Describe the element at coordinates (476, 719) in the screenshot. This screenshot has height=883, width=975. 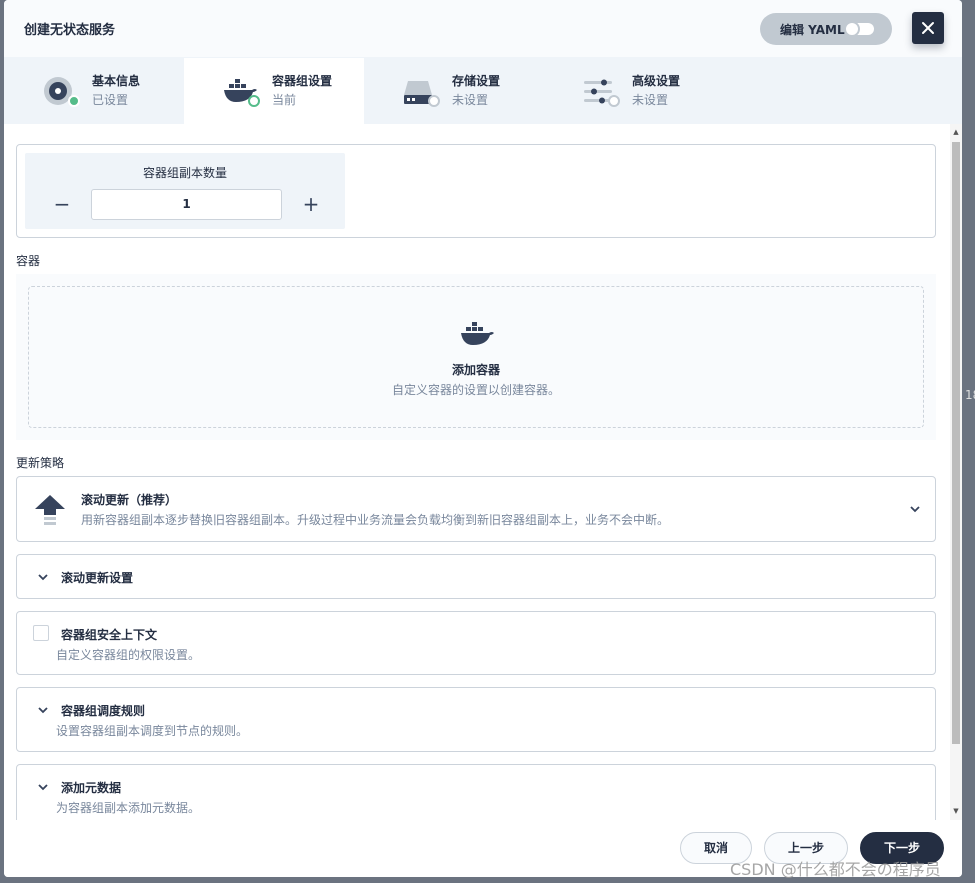
I see `pod-scheduling-rules: 容器组调度规则 设置容器组副本调度到节点的规则。` at that location.